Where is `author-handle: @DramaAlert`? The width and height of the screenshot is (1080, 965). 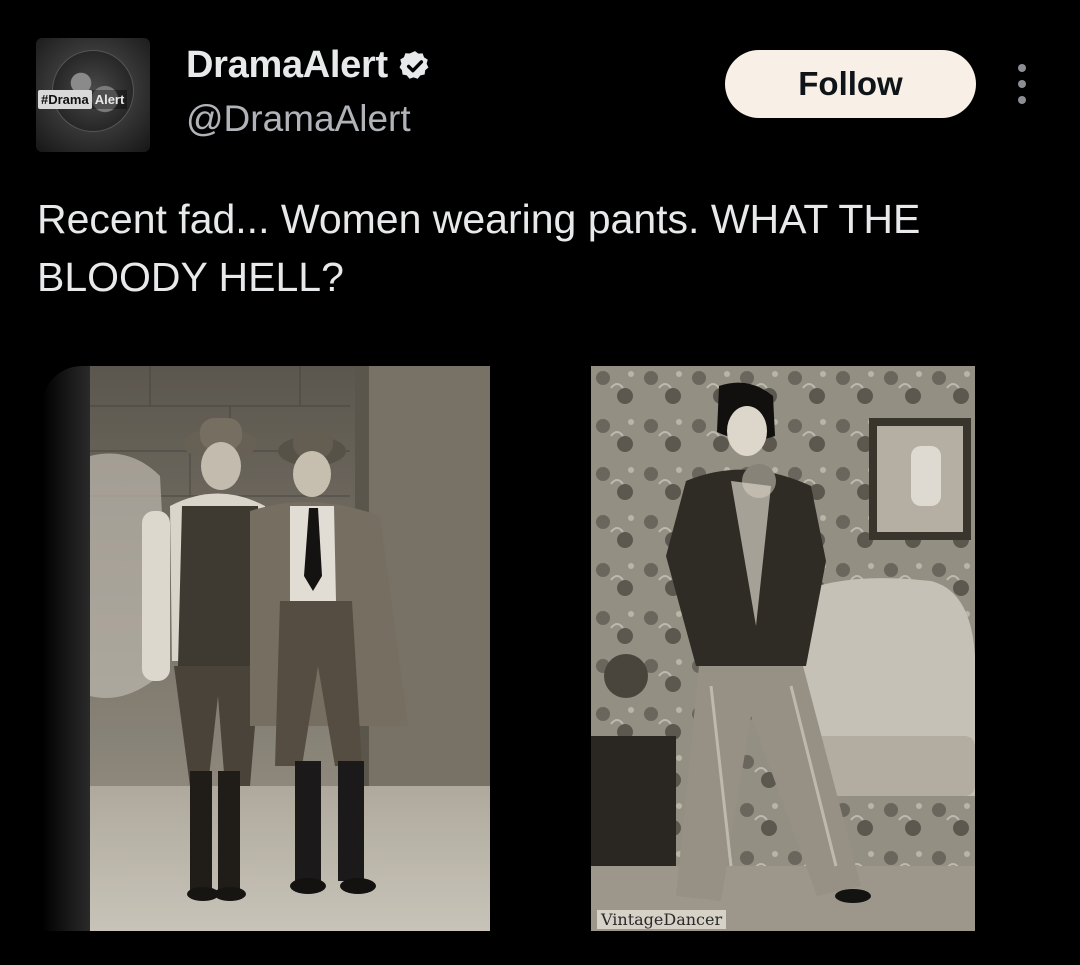
author-handle: @DramaAlert is located at coordinates (298, 119).